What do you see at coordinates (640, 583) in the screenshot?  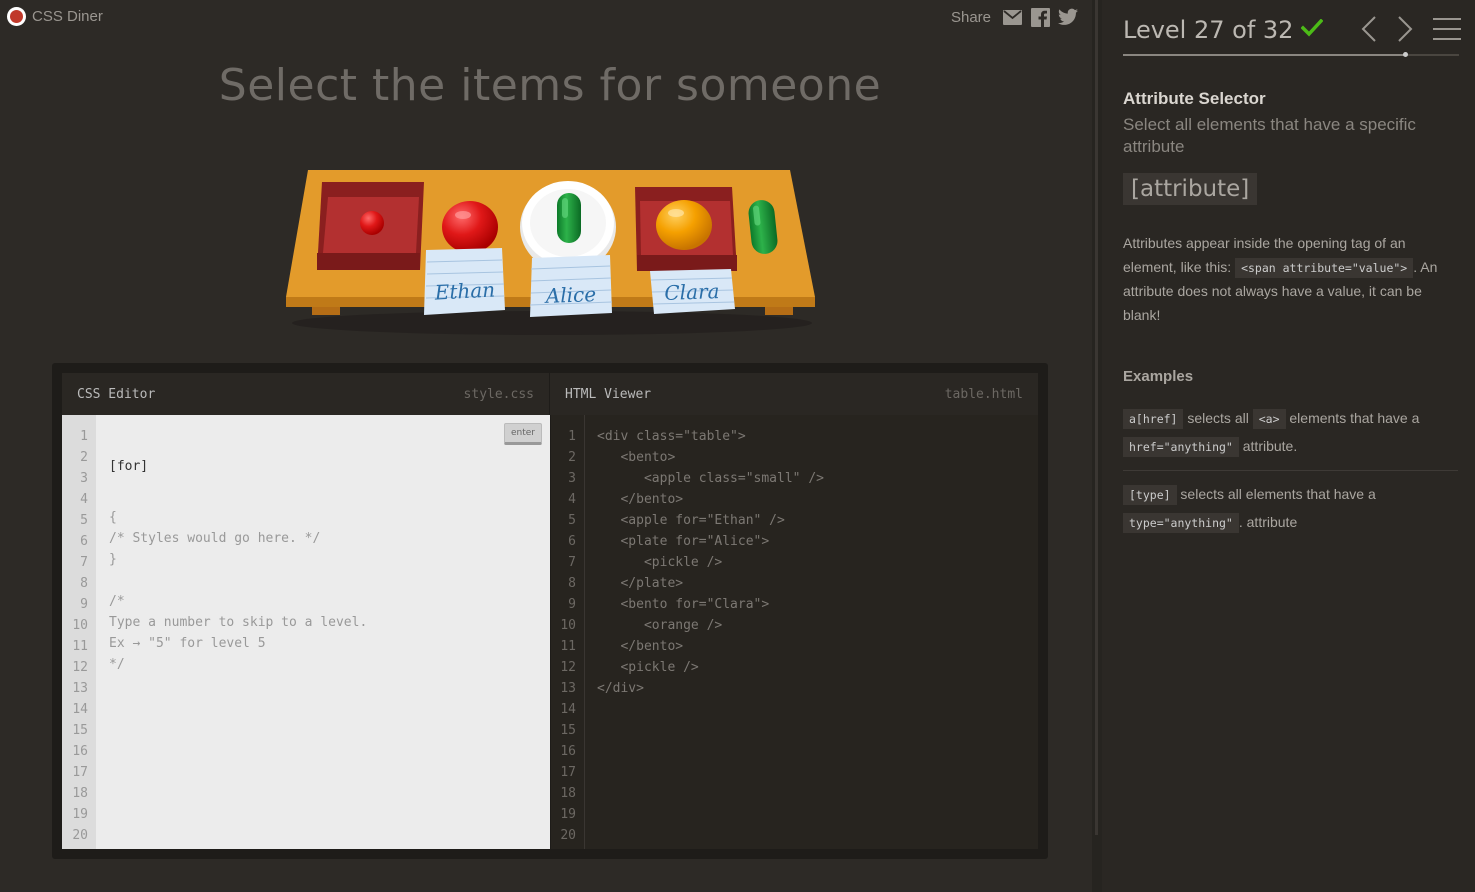 I see `html-code-line-8: </plate>` at bounding box center [640, 583].